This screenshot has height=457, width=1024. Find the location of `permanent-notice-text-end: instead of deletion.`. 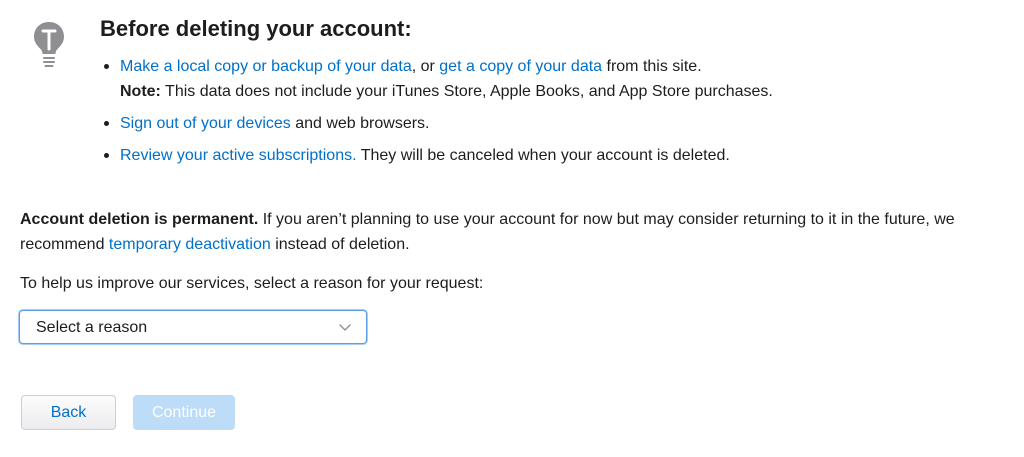

permanent-notice-text-end: instead of deletion. is located at coordinates (340, 244).